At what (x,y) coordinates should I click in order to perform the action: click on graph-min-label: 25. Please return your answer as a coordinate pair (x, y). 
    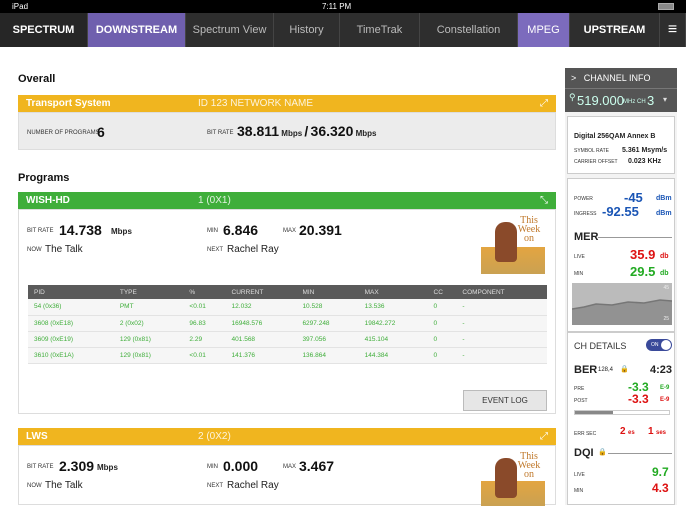
    Looking at the image, I should click on (666, 319).